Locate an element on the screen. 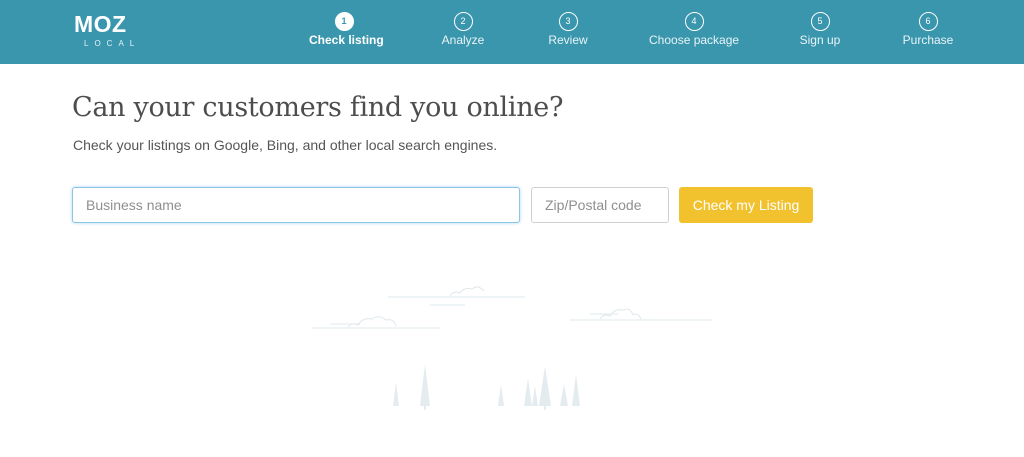  step-number-2: 2 is located at coordinates (463, 21).